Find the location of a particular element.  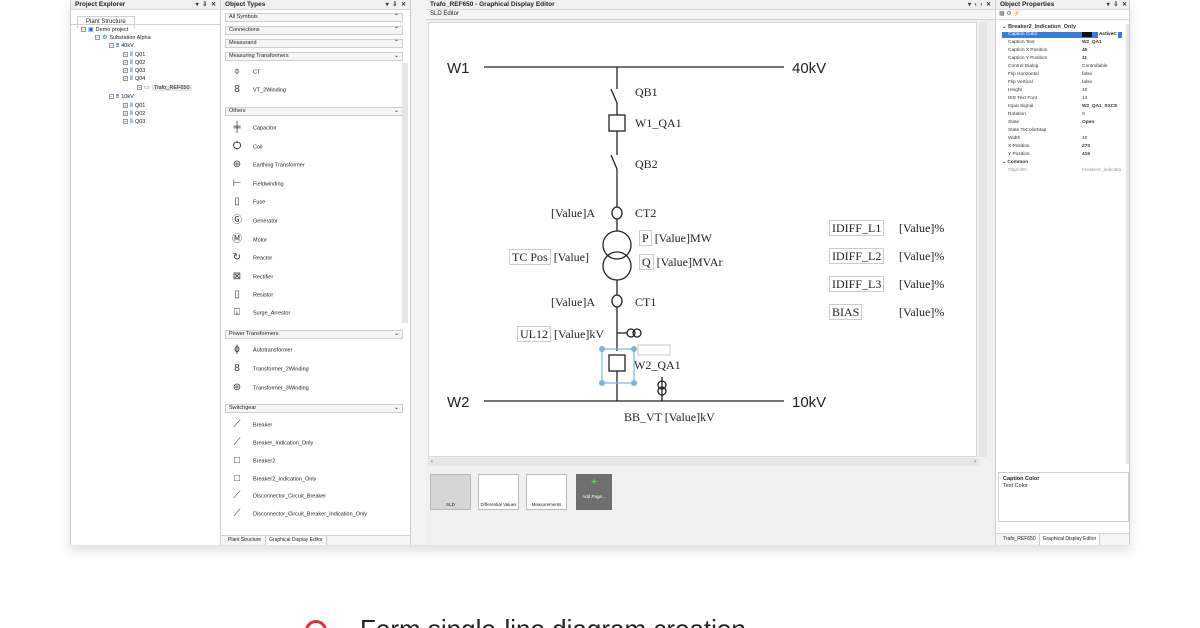

symbol-ct: ⌽ CT is located at coordinates (244, 72).